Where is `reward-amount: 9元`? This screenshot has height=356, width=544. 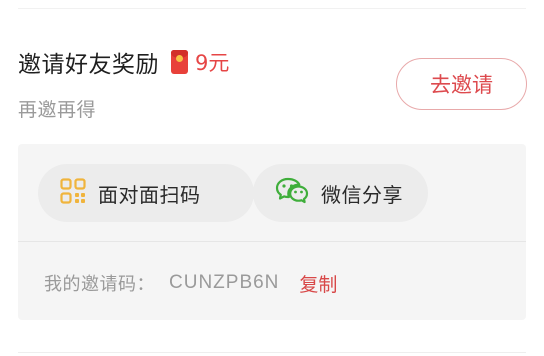
reward-amount: 9元 is located at coordinates (212, 63).